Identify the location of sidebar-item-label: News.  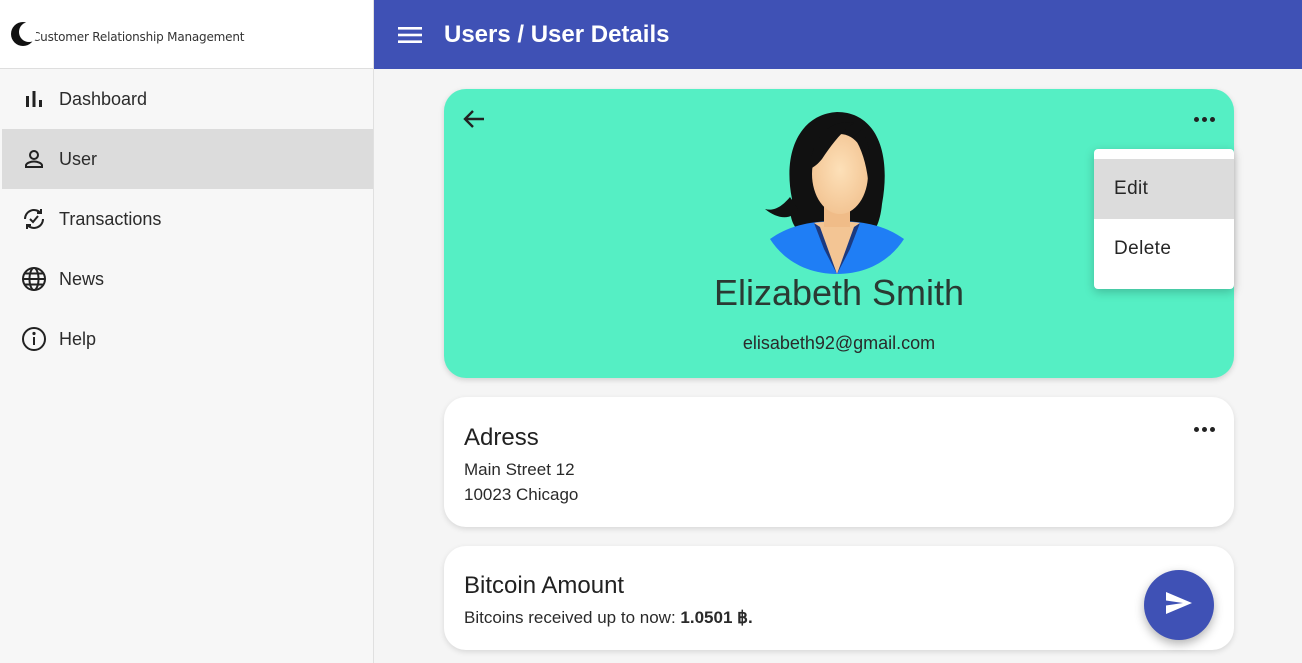
(82, 278).